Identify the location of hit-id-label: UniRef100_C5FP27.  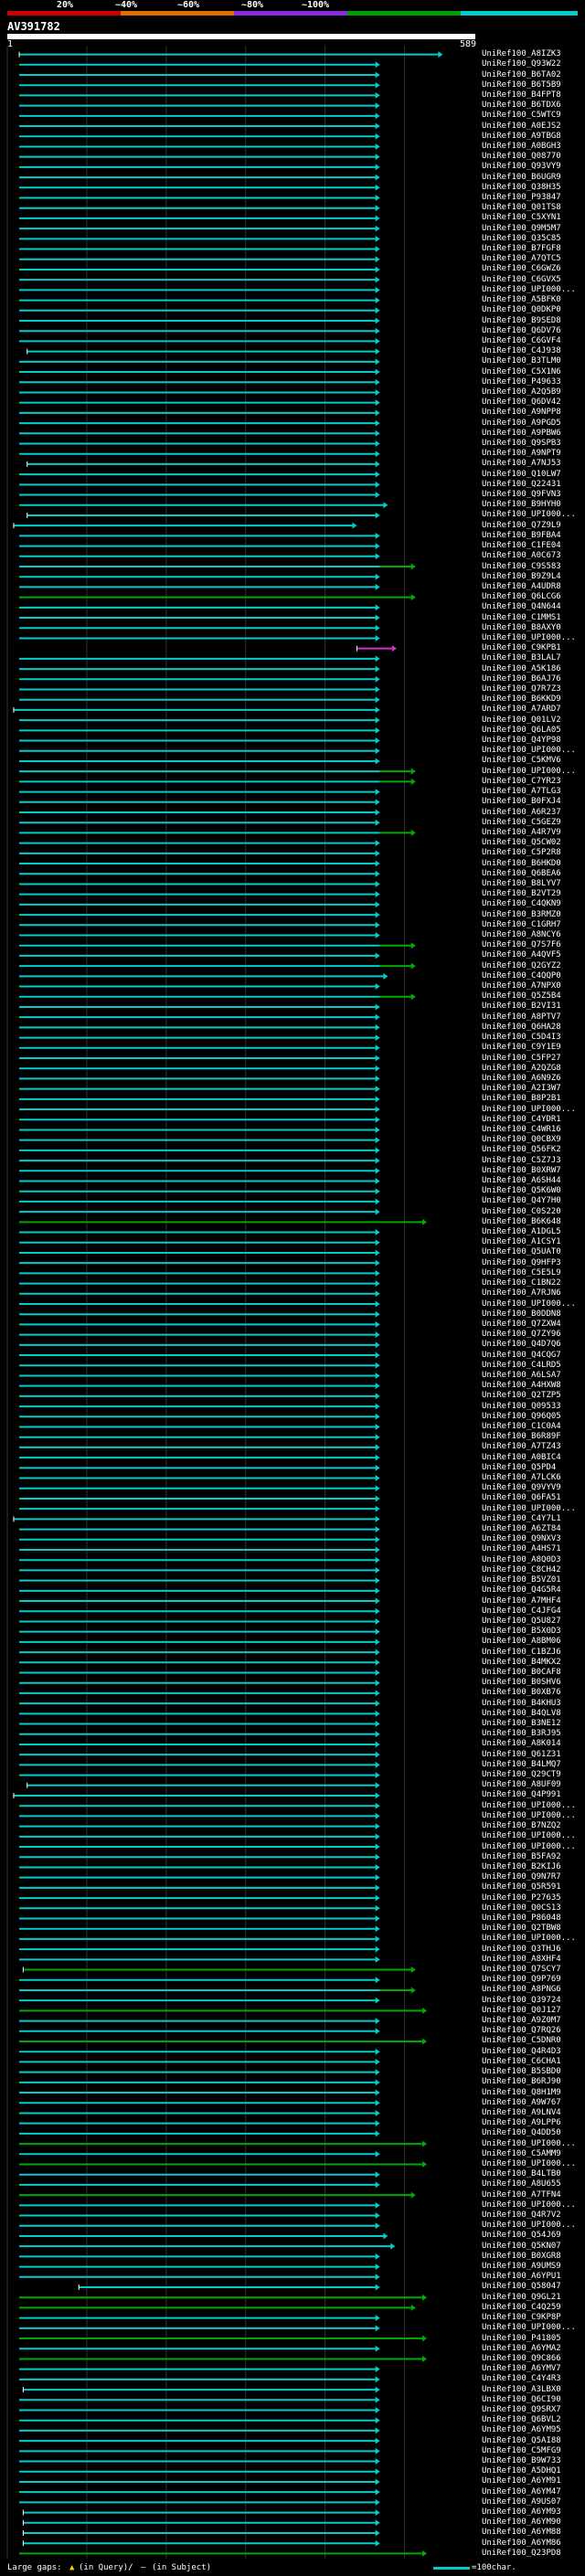
(521, 1059).